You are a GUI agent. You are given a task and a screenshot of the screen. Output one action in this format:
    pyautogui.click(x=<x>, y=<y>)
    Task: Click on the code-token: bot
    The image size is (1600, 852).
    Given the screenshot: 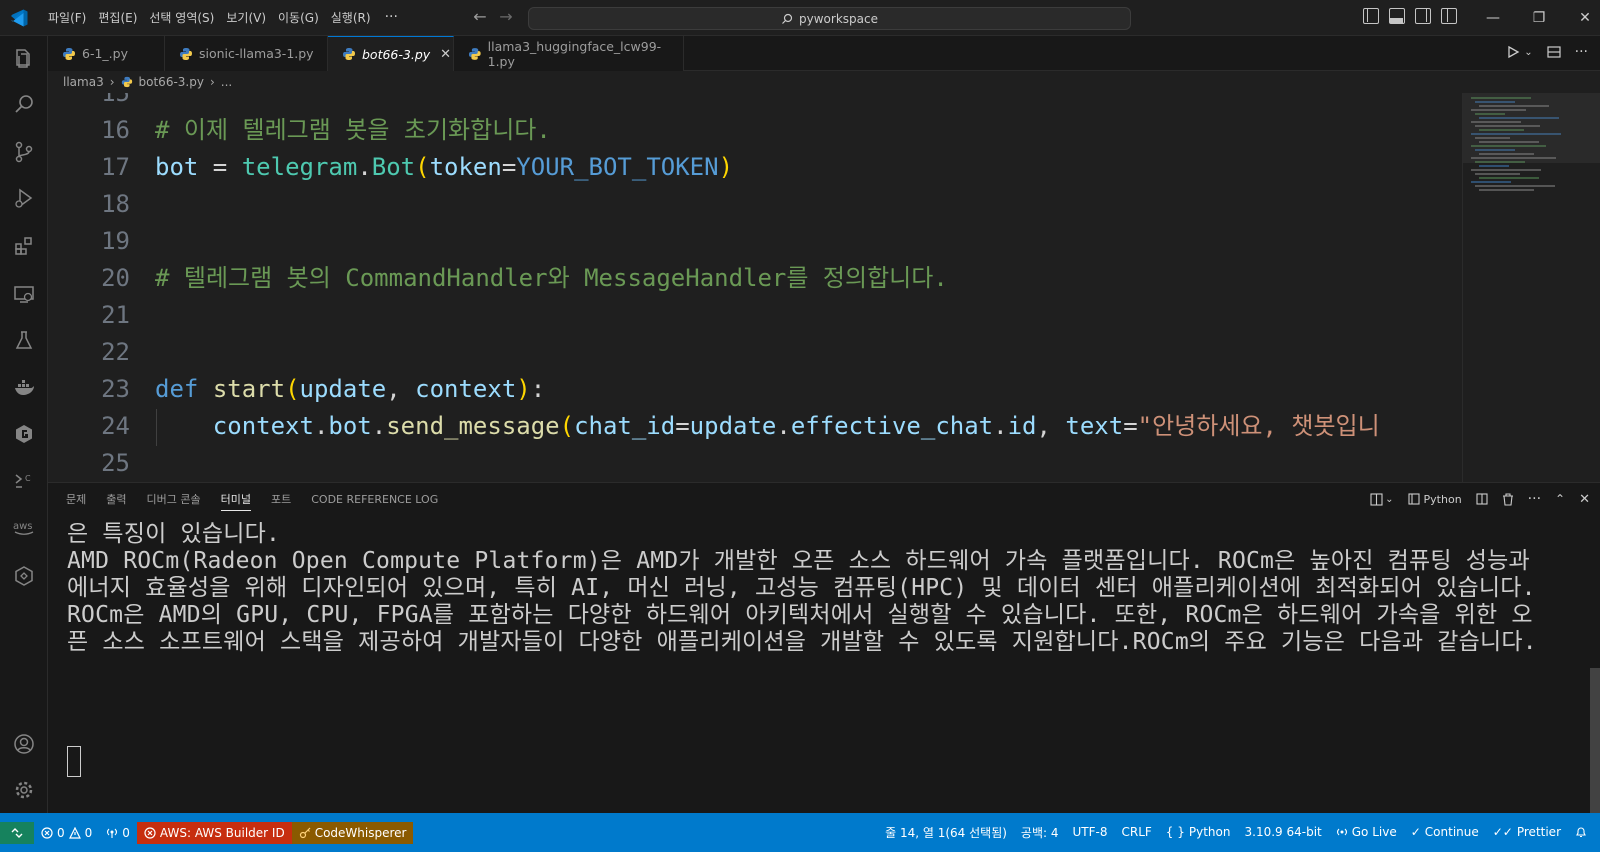 What is the action you would take?
    pyautogui.click(x=350, y=426)
    